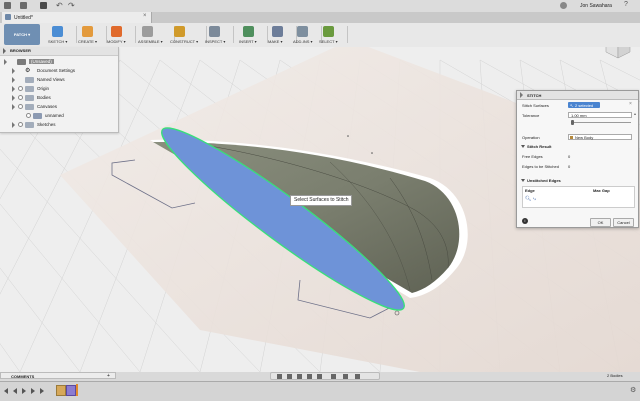  I want to click on ribbon-group-create: CREATE ▾, so click(92, 35).